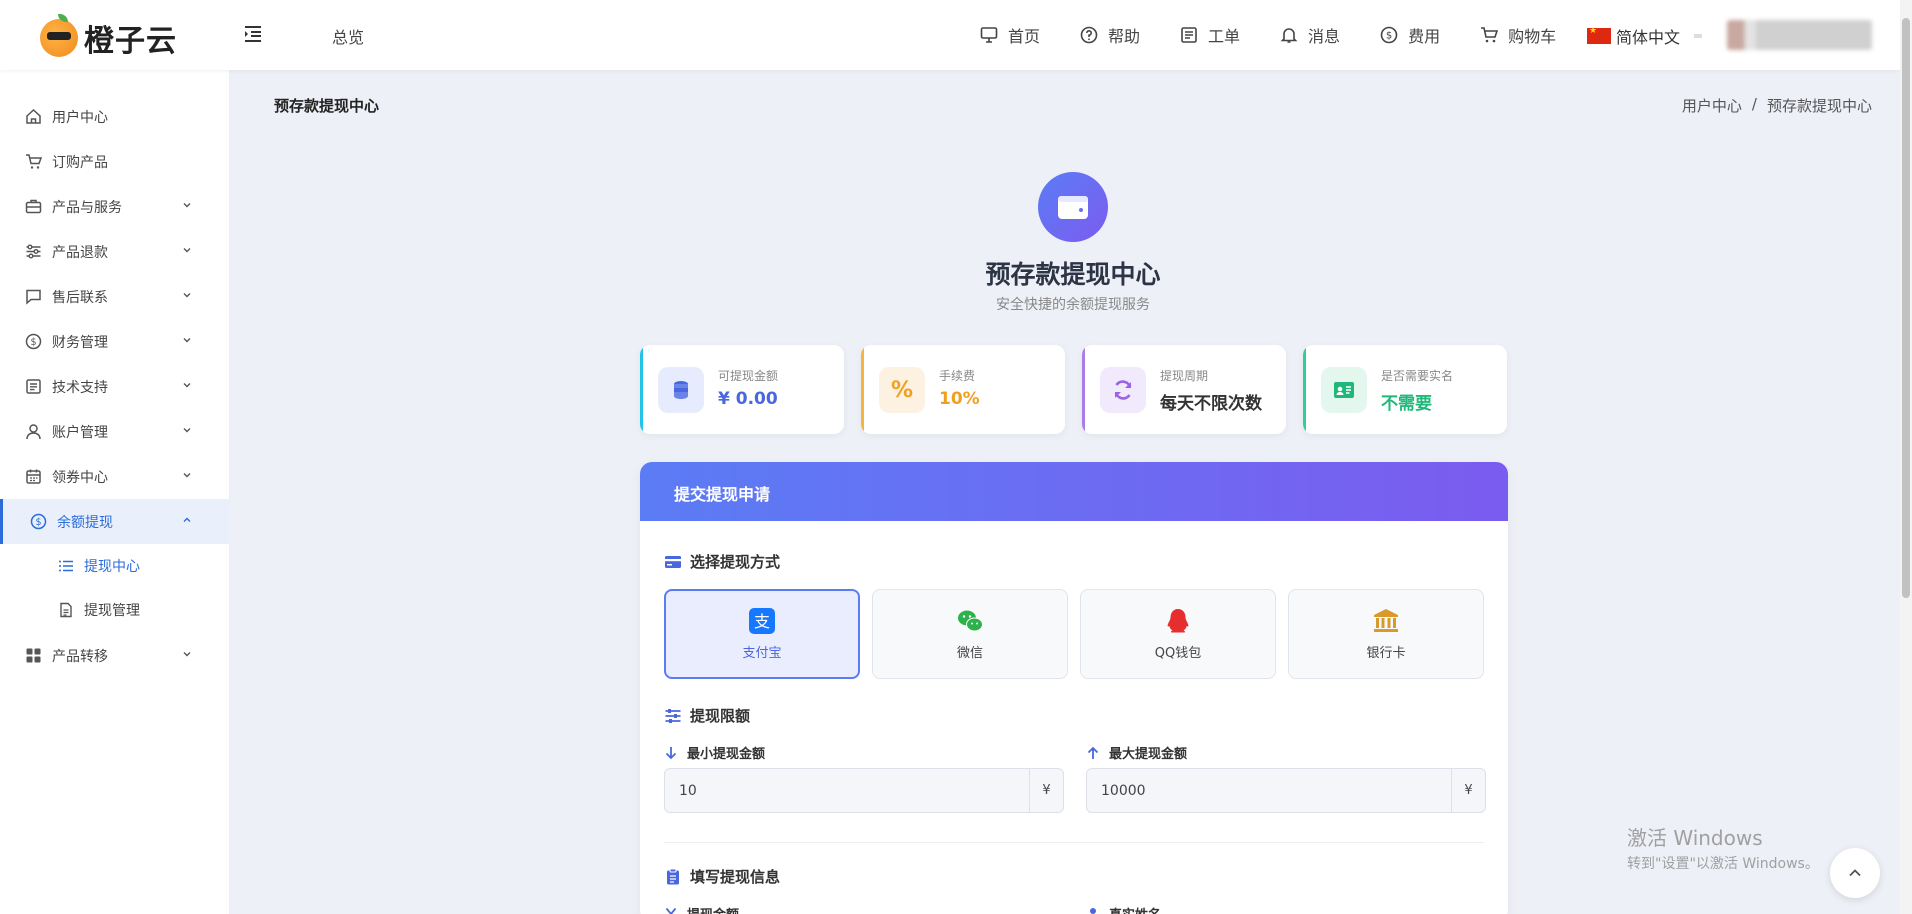  I want to click on top-nav: 首页 帮助 工单 消息 $ 费用 购物车, so click(1288, 35).